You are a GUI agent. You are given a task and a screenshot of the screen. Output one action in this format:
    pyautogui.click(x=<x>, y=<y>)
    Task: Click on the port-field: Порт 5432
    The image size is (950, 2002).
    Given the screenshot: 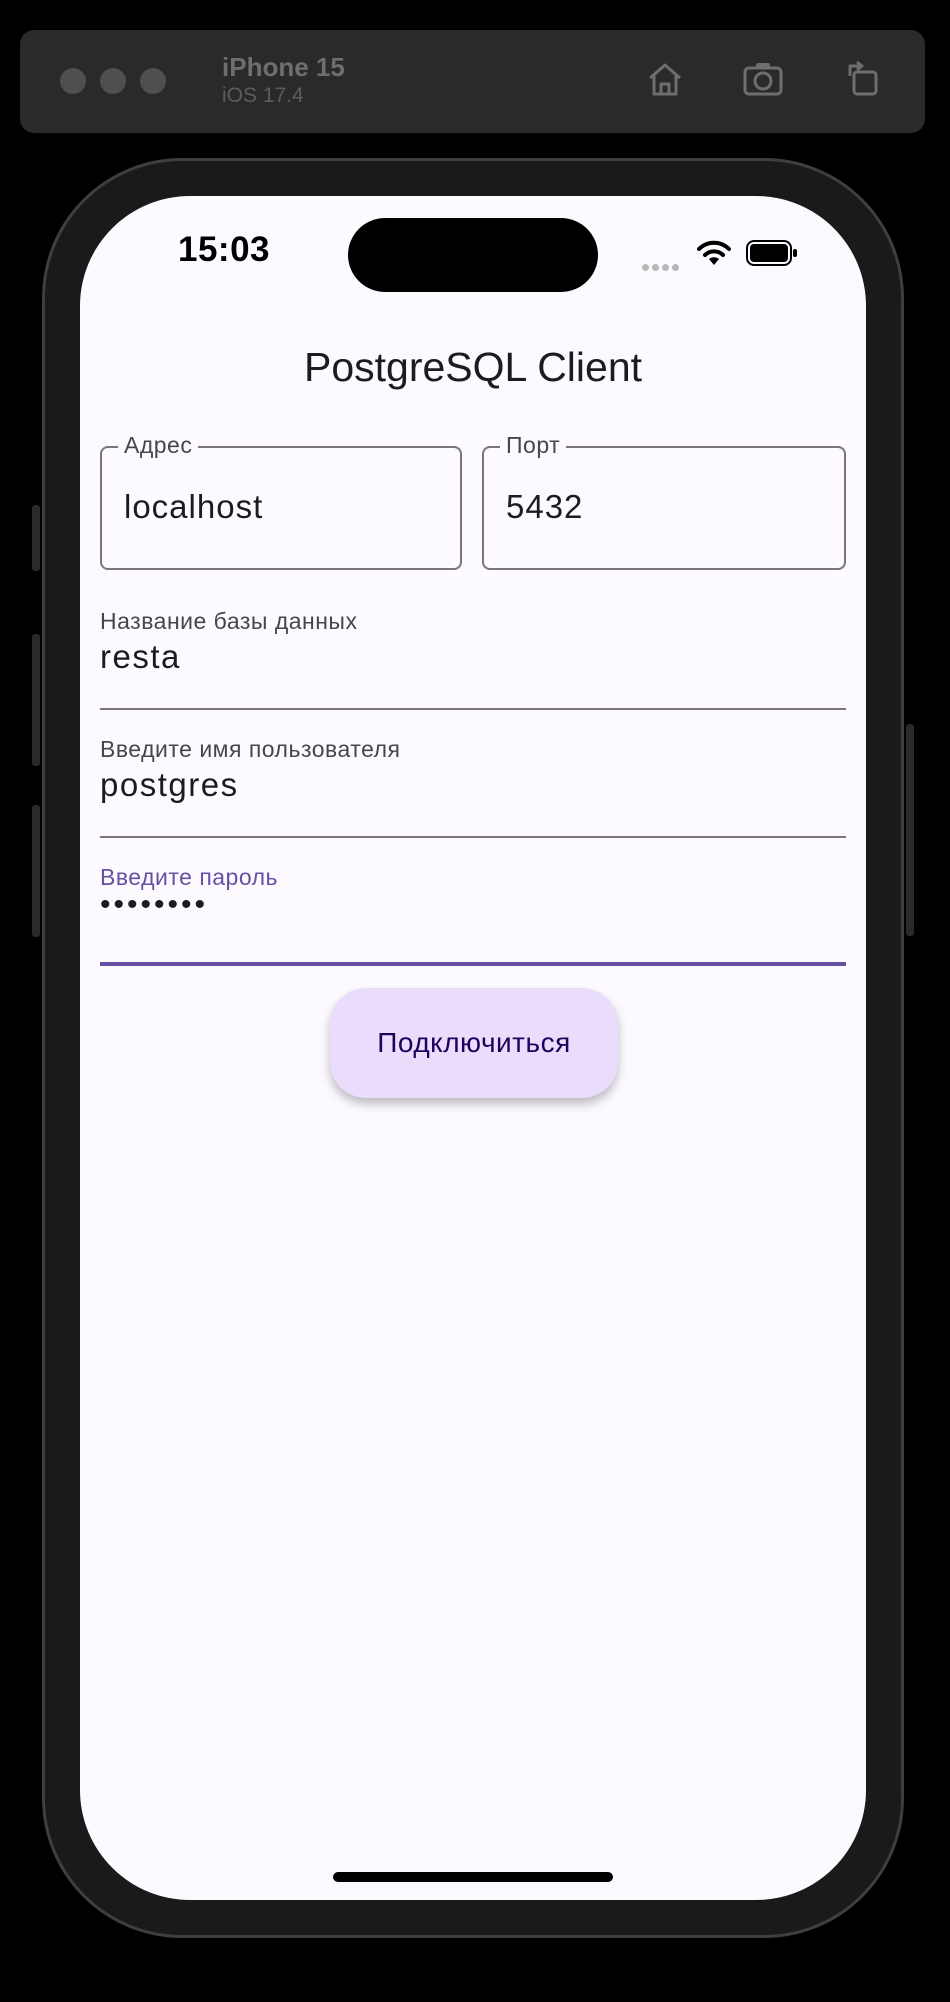 What is the action you would take?
    pyautogui.click(x=664, y=501)
    